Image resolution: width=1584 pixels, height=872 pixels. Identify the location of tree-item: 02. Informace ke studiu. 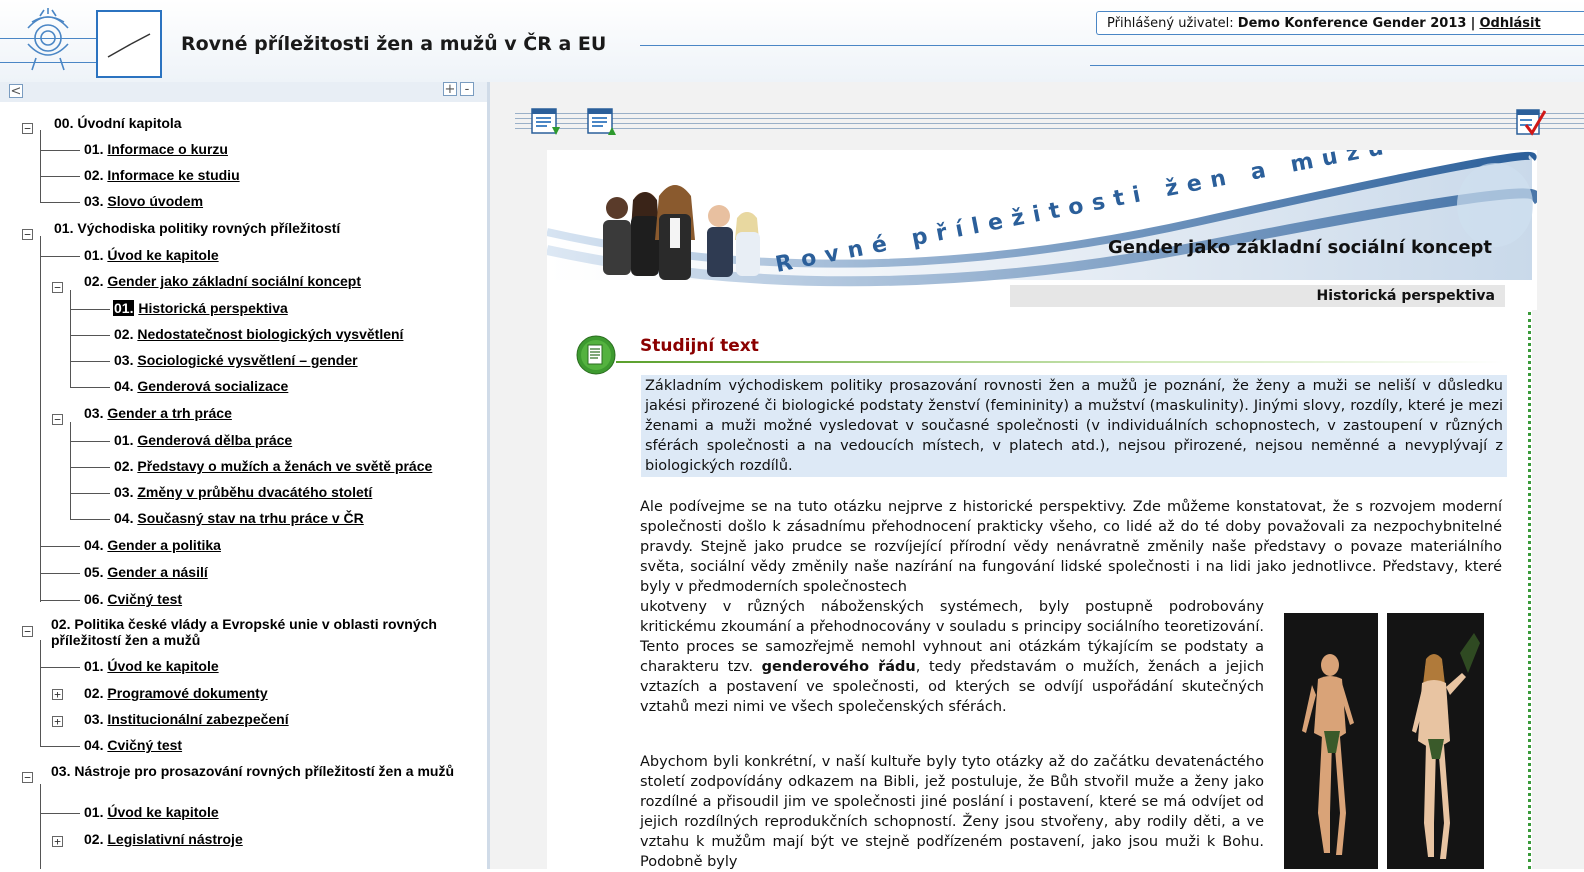
(162, 175).